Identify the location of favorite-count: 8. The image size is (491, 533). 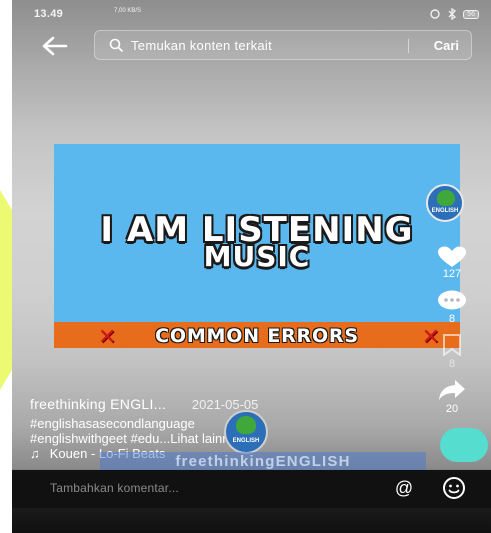
(452, 364).